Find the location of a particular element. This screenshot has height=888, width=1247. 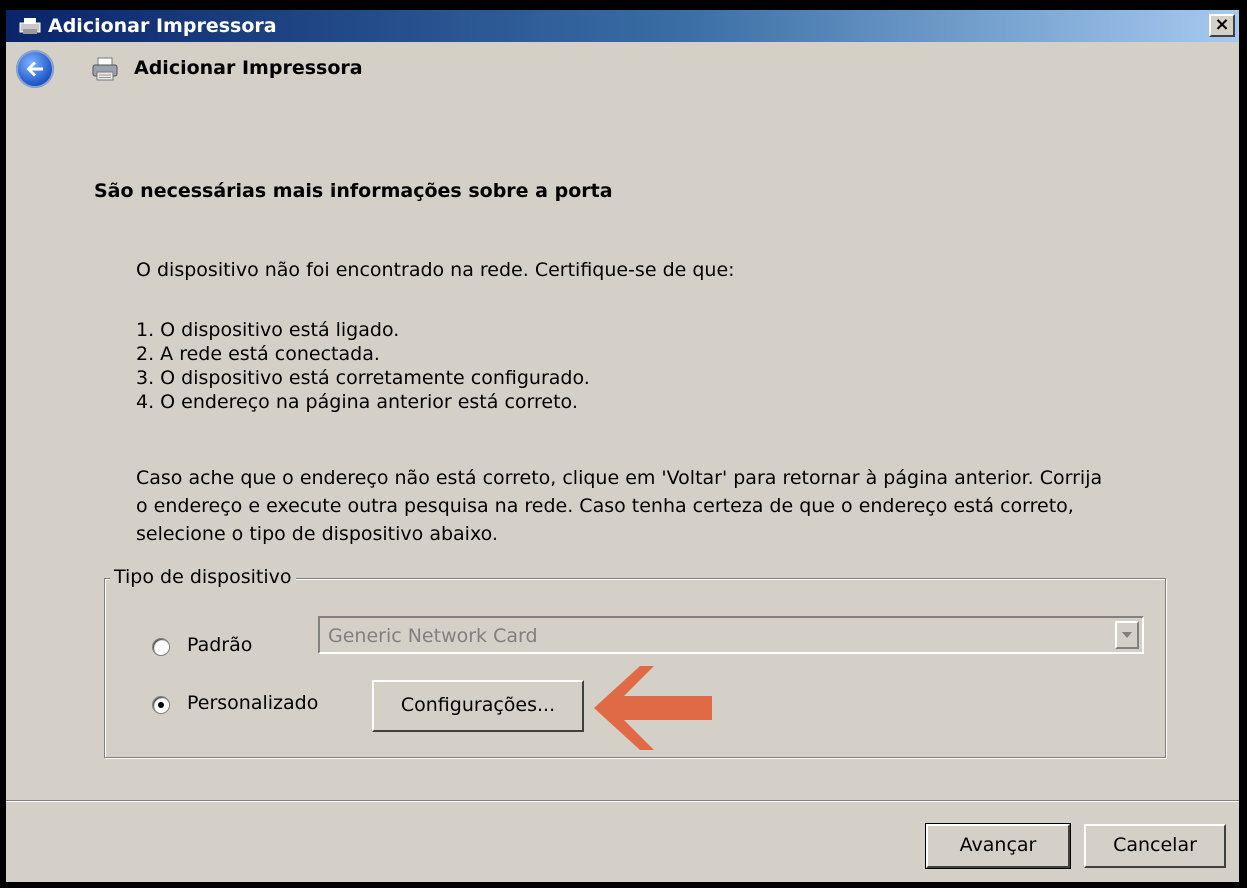

back-button is located at coordinates (35, 69).